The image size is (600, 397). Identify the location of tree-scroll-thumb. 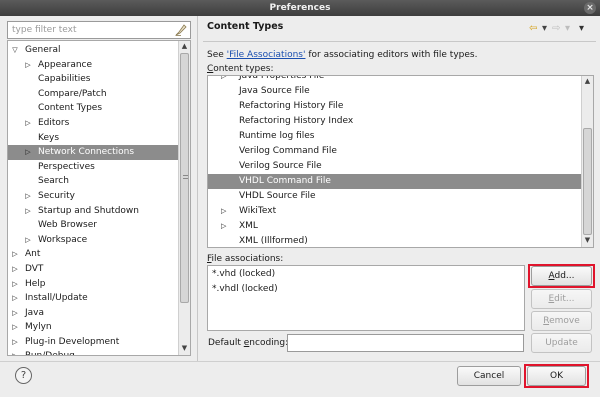
(184, 178).